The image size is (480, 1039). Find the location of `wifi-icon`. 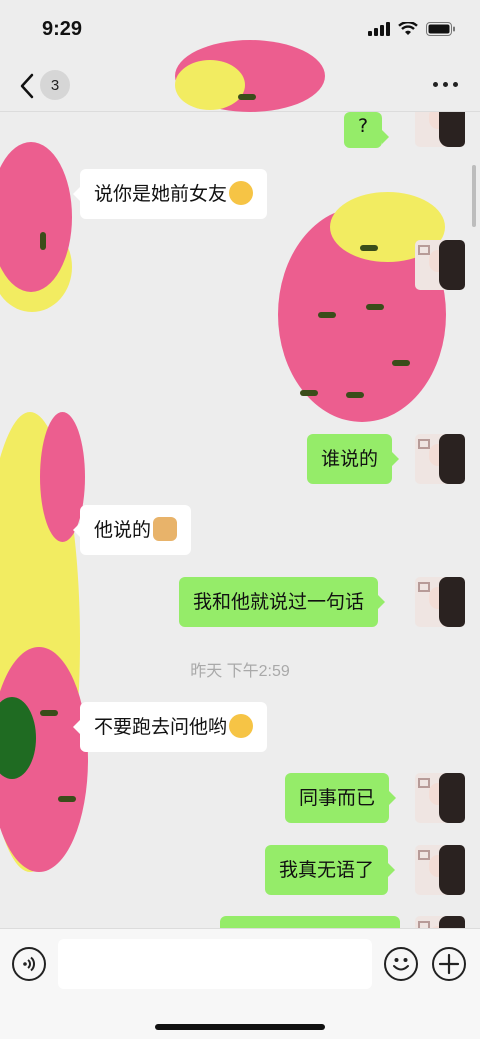

wifi-icon is located at coordinates (408, 28).